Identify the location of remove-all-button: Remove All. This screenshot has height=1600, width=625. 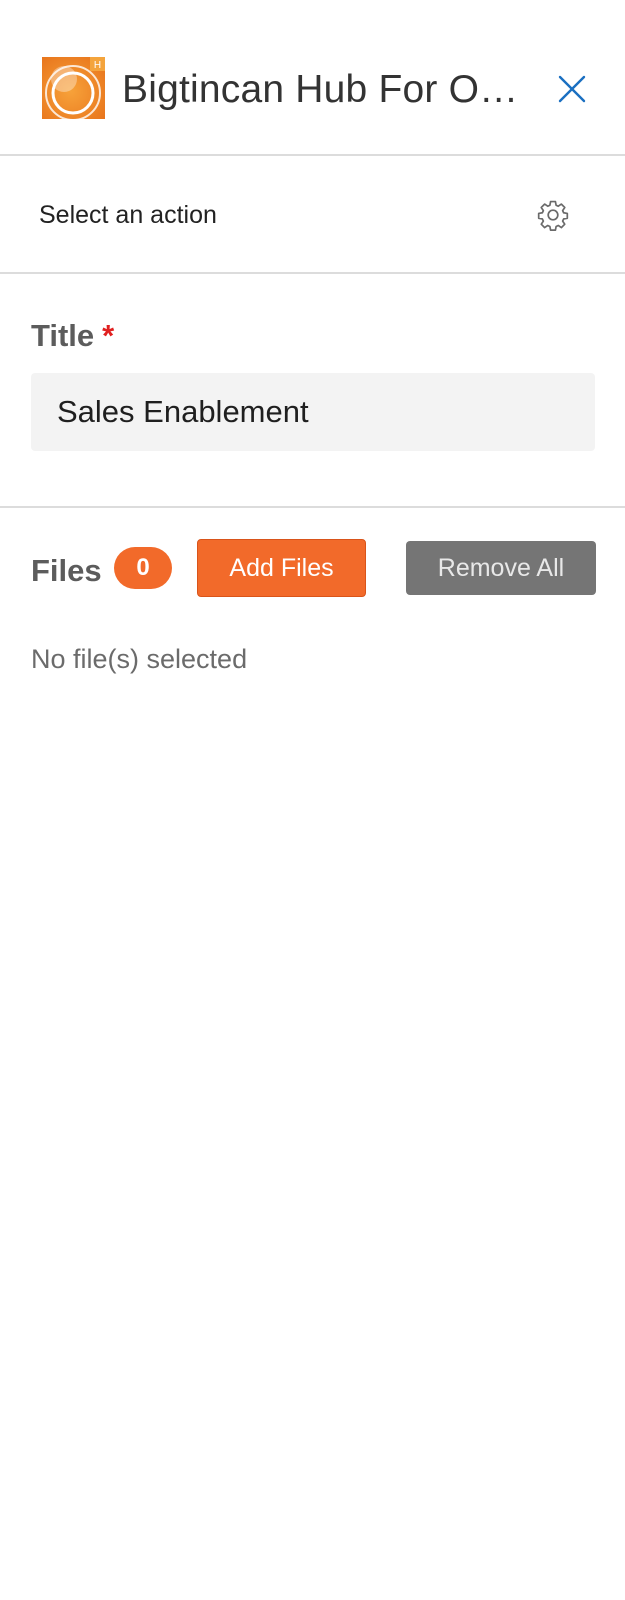
(501, 568).